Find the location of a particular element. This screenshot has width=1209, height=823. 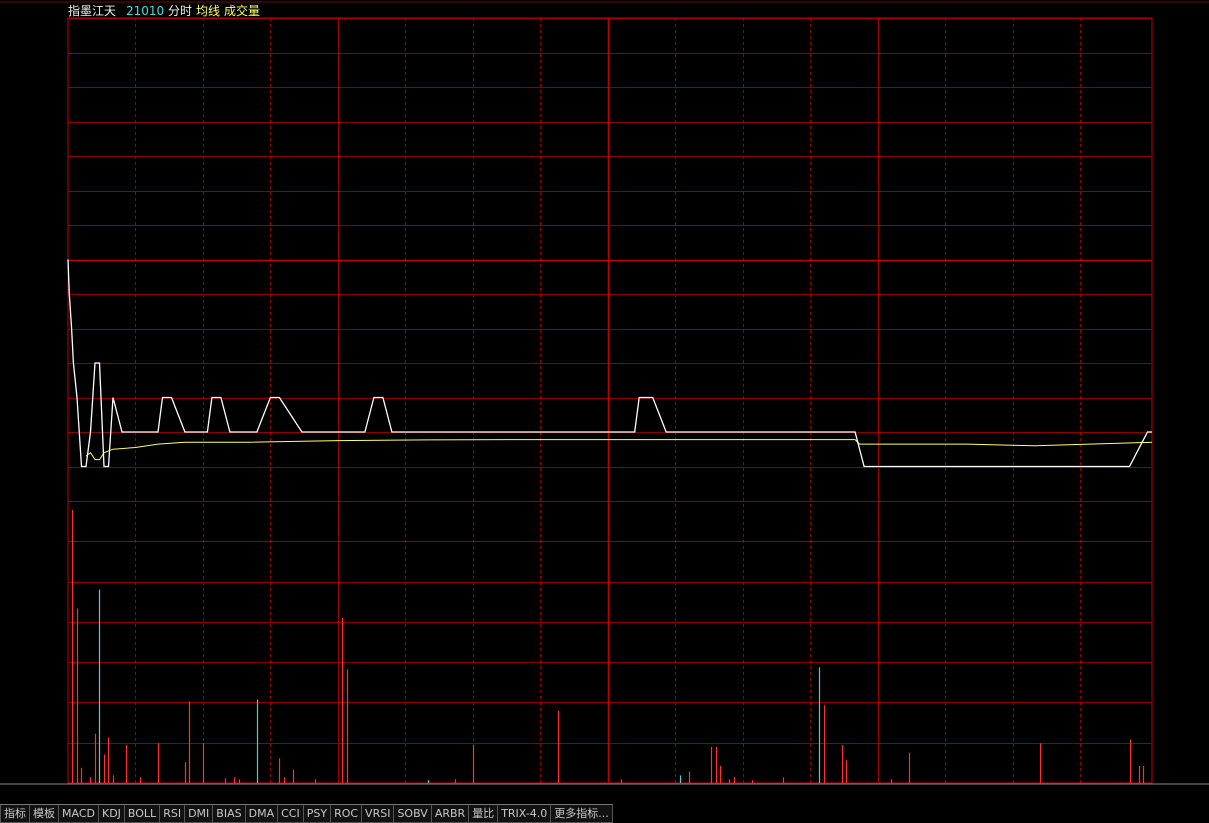

indicator-tab: DMI is located at coordinates (199, 813).